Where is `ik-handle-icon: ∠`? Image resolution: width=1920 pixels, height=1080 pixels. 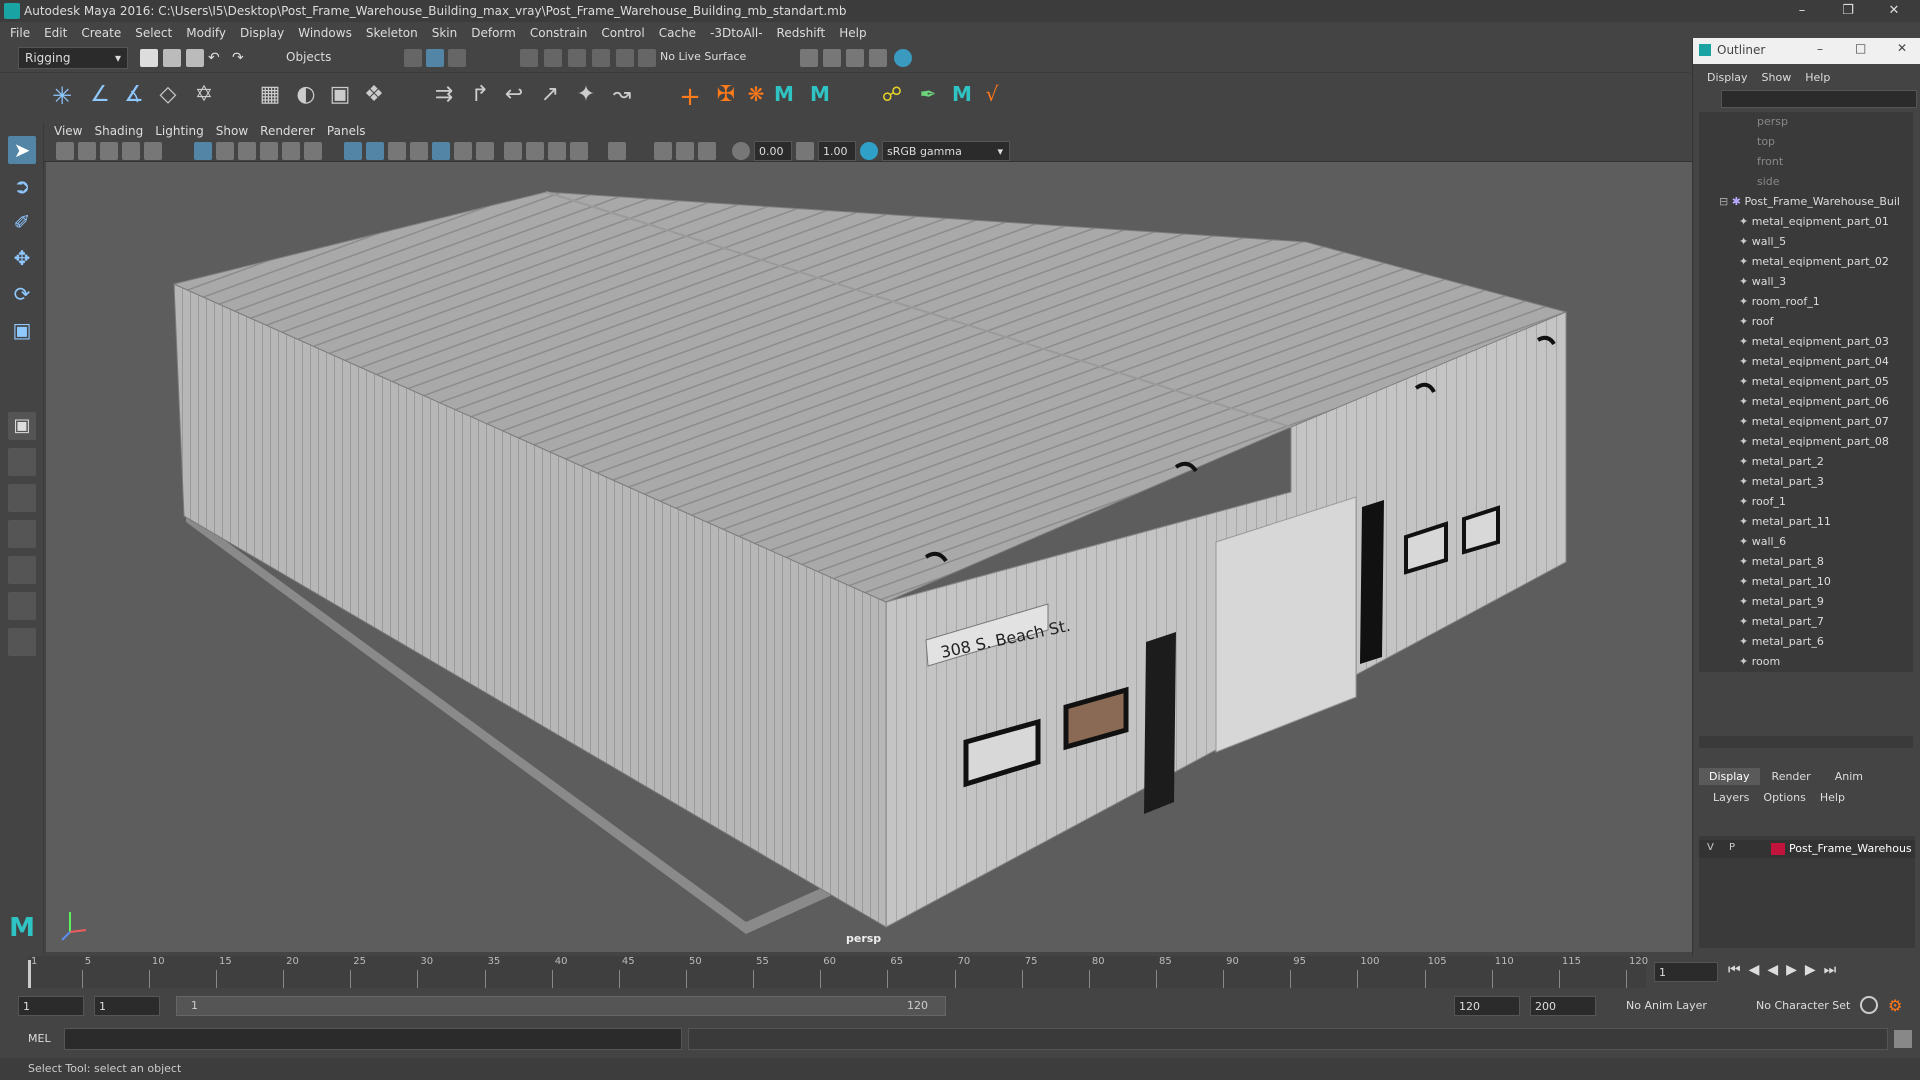 ik-handle-icon: ∠ is located at coordinates (100, 97).